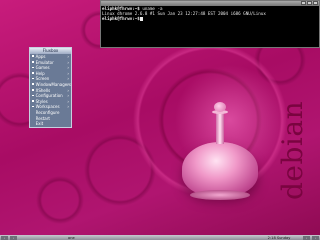  What do you see at coordinates (141, 19) in the screenshot?
I see `text-cursor` at bounding box center [141, 19].